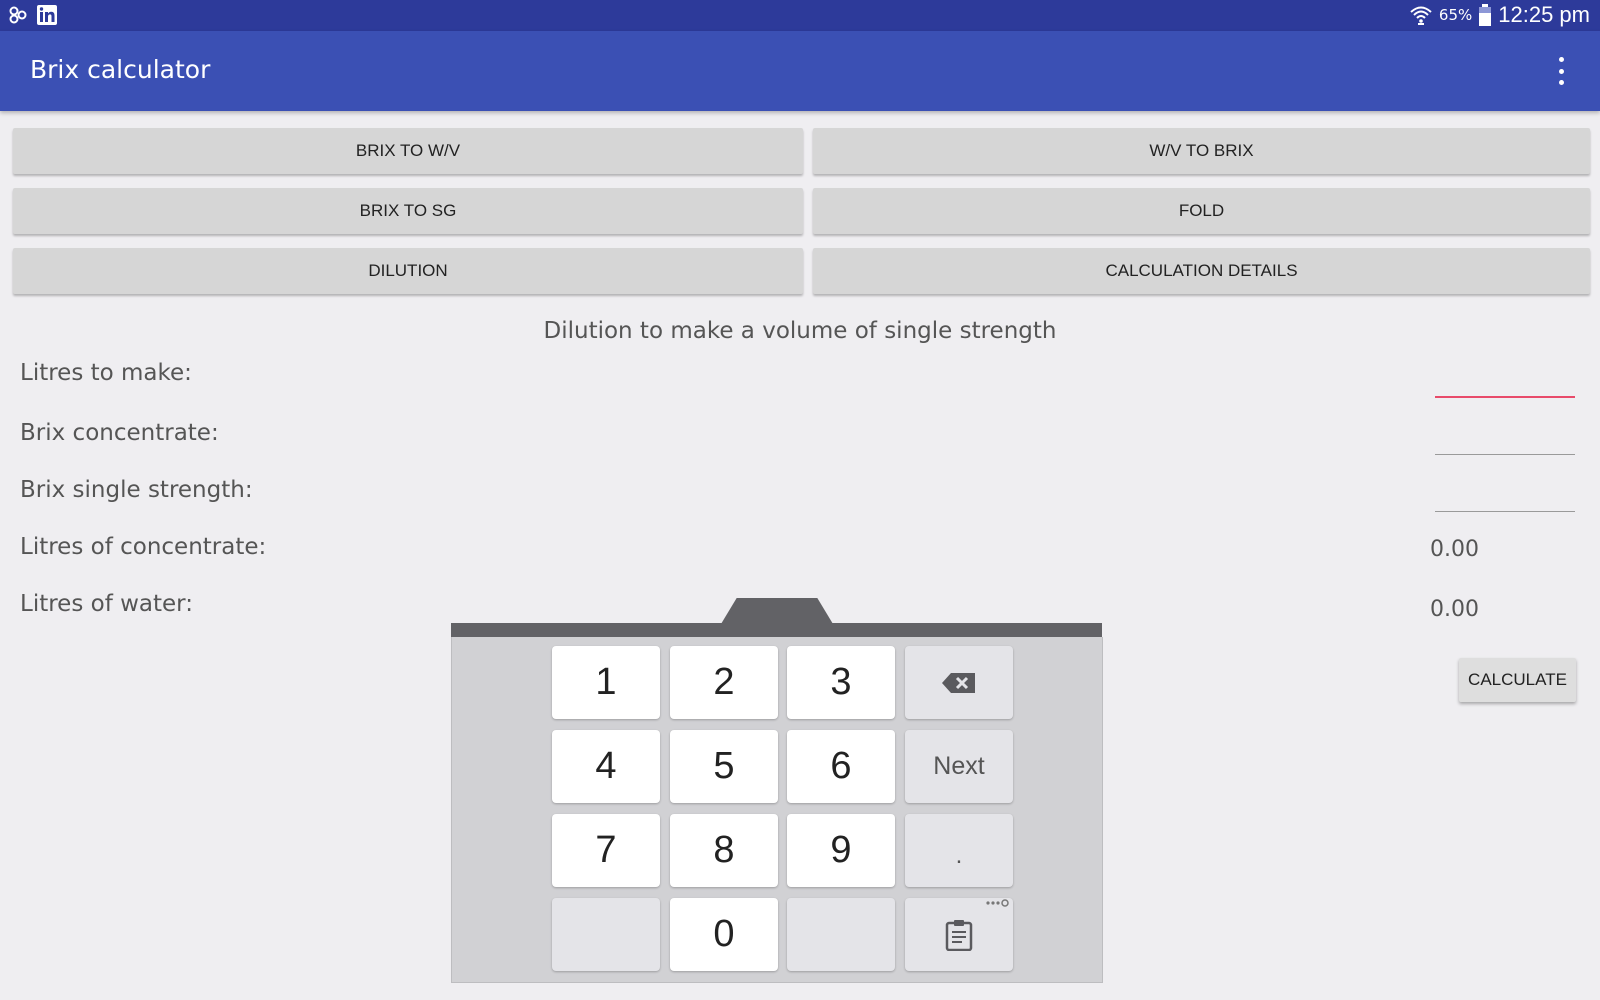 This screenshot has height=1000, width=1600. Describe the element at coordinates (106, 373) in the screenshot. I see `litres-to-make-label: Litres to make:` at that location.